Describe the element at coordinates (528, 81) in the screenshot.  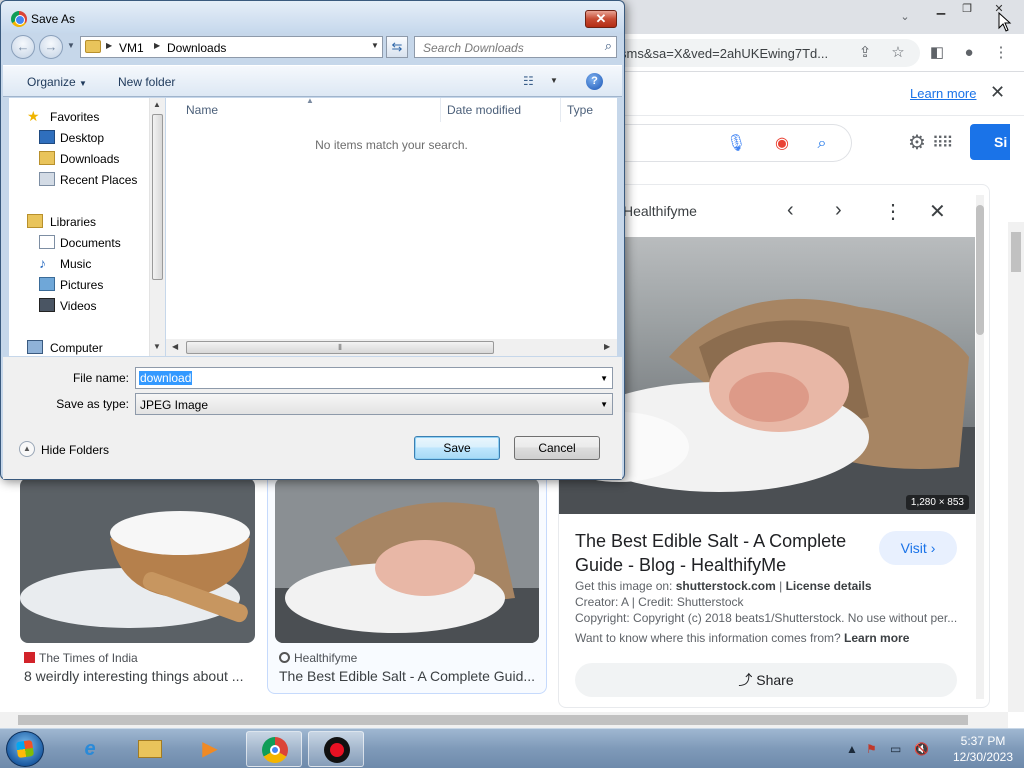
I see `change-view-icon: ☷` at that location.